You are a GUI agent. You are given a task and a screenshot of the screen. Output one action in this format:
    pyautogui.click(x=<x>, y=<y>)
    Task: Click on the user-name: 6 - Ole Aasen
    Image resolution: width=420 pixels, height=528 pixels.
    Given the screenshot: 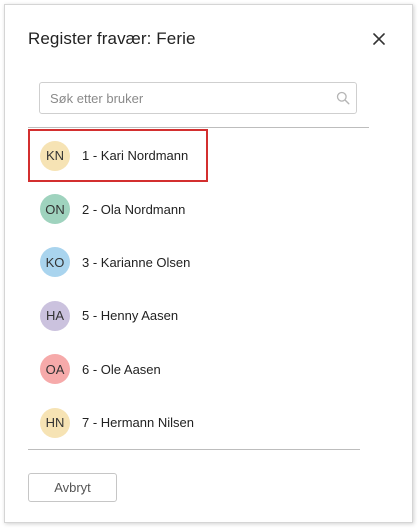 What is the action you would take?
    pyautogui.click(x=121, y=369)
    